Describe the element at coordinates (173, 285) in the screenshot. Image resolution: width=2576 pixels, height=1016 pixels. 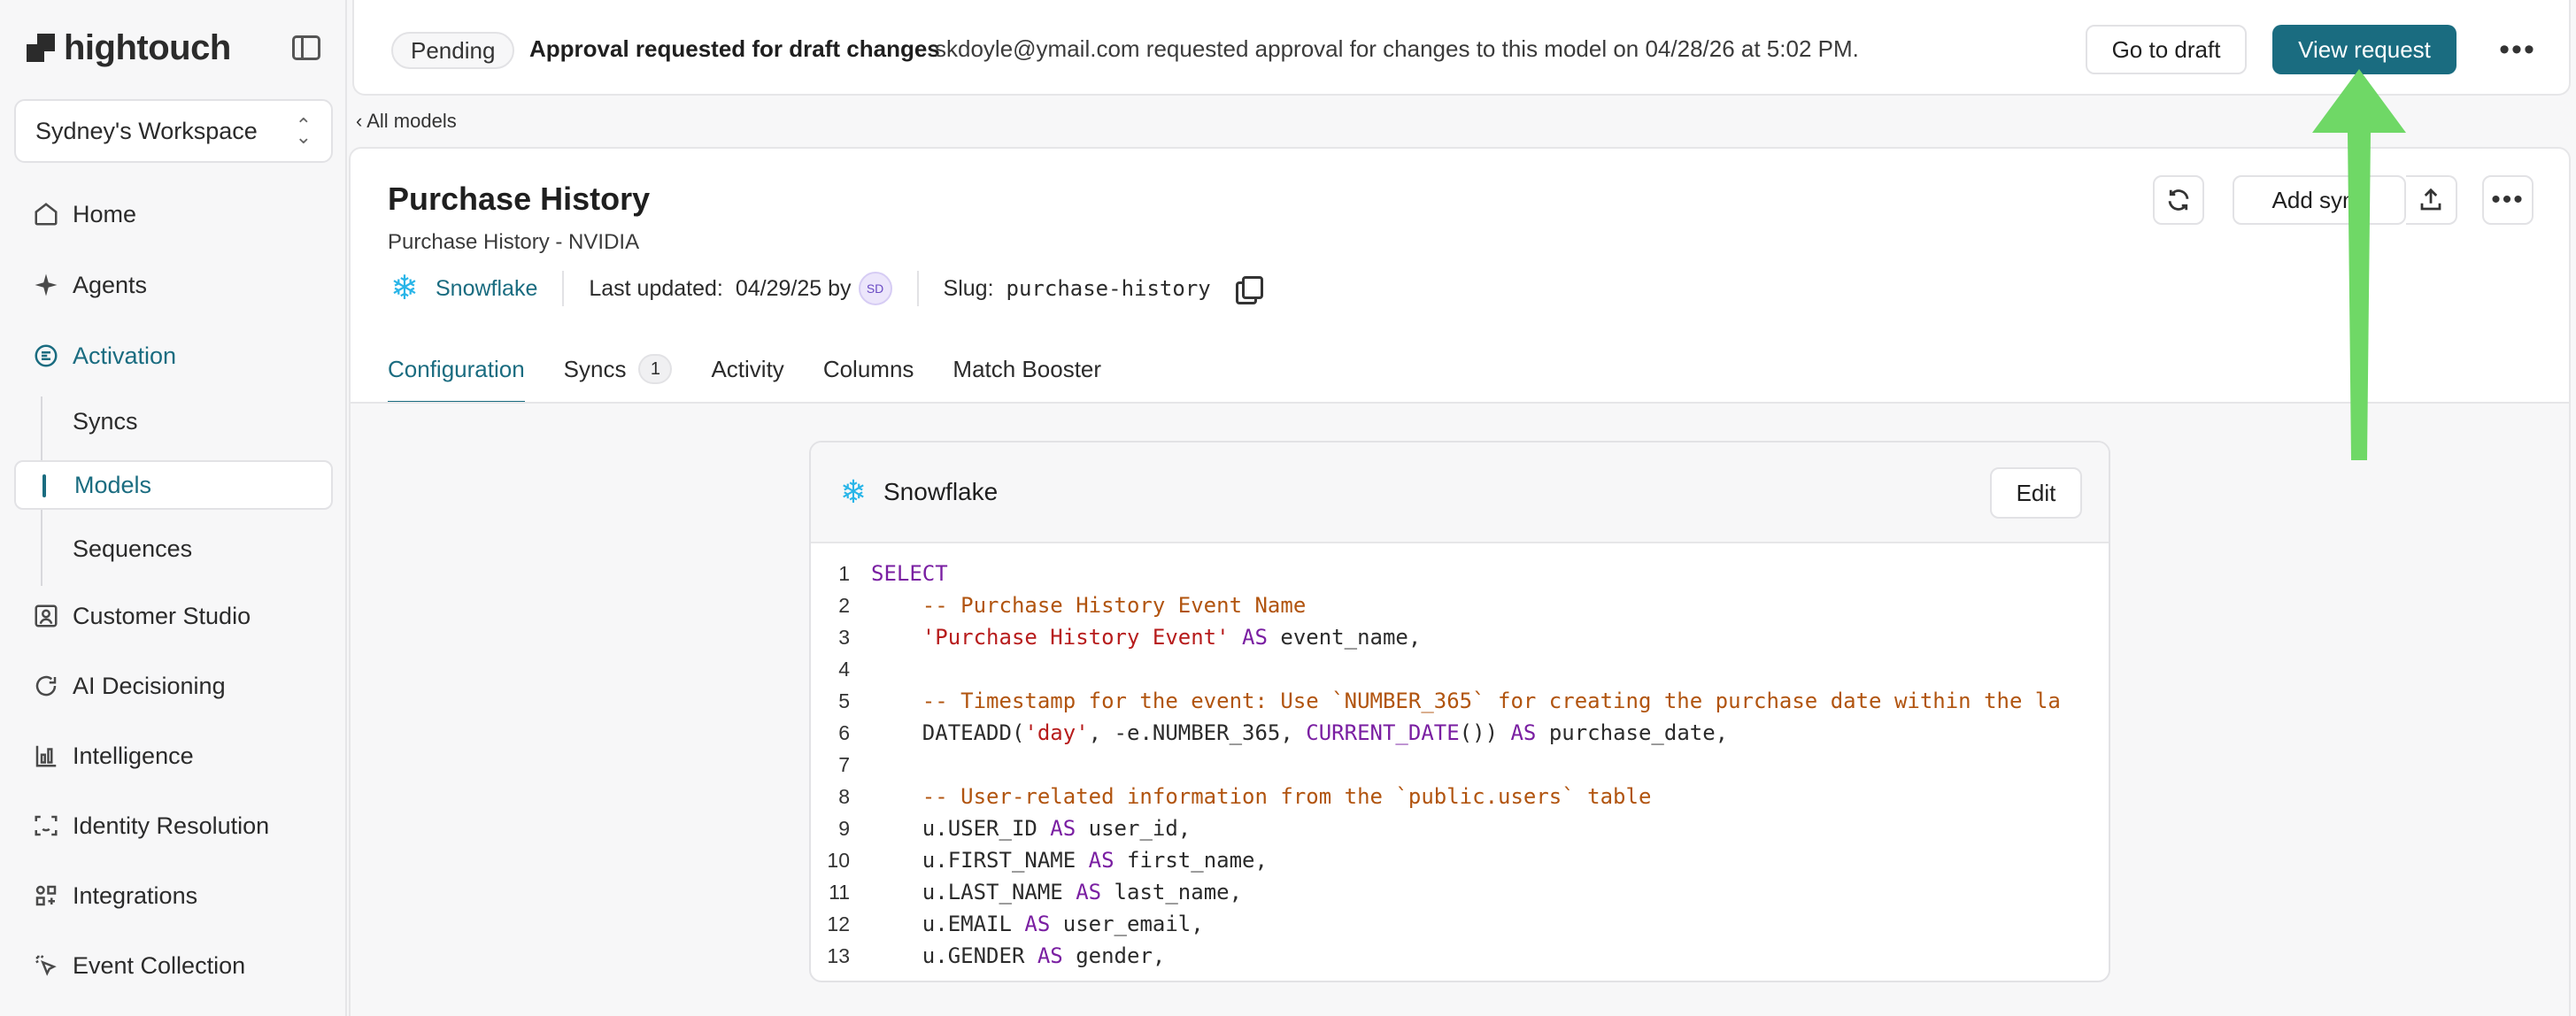
I see `sidebar-item-agents: Agents` at that location.